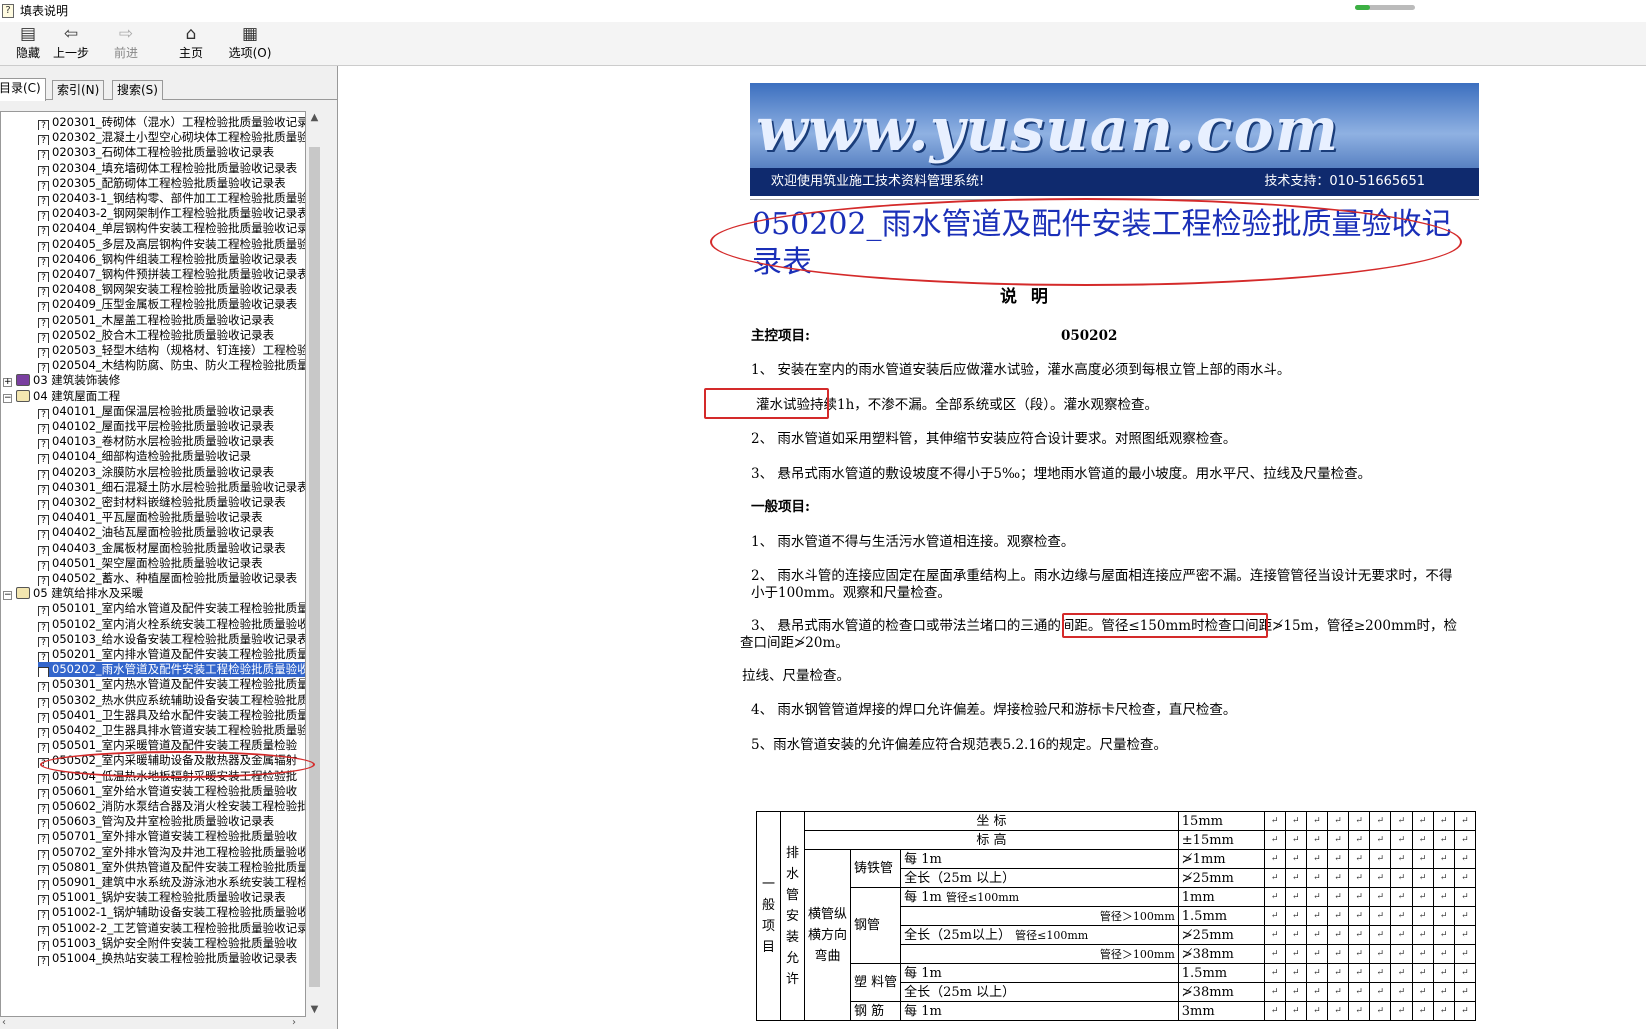  I want to click on tree-vertical-scrollbar: ▲ ▼, so click(314, 564).